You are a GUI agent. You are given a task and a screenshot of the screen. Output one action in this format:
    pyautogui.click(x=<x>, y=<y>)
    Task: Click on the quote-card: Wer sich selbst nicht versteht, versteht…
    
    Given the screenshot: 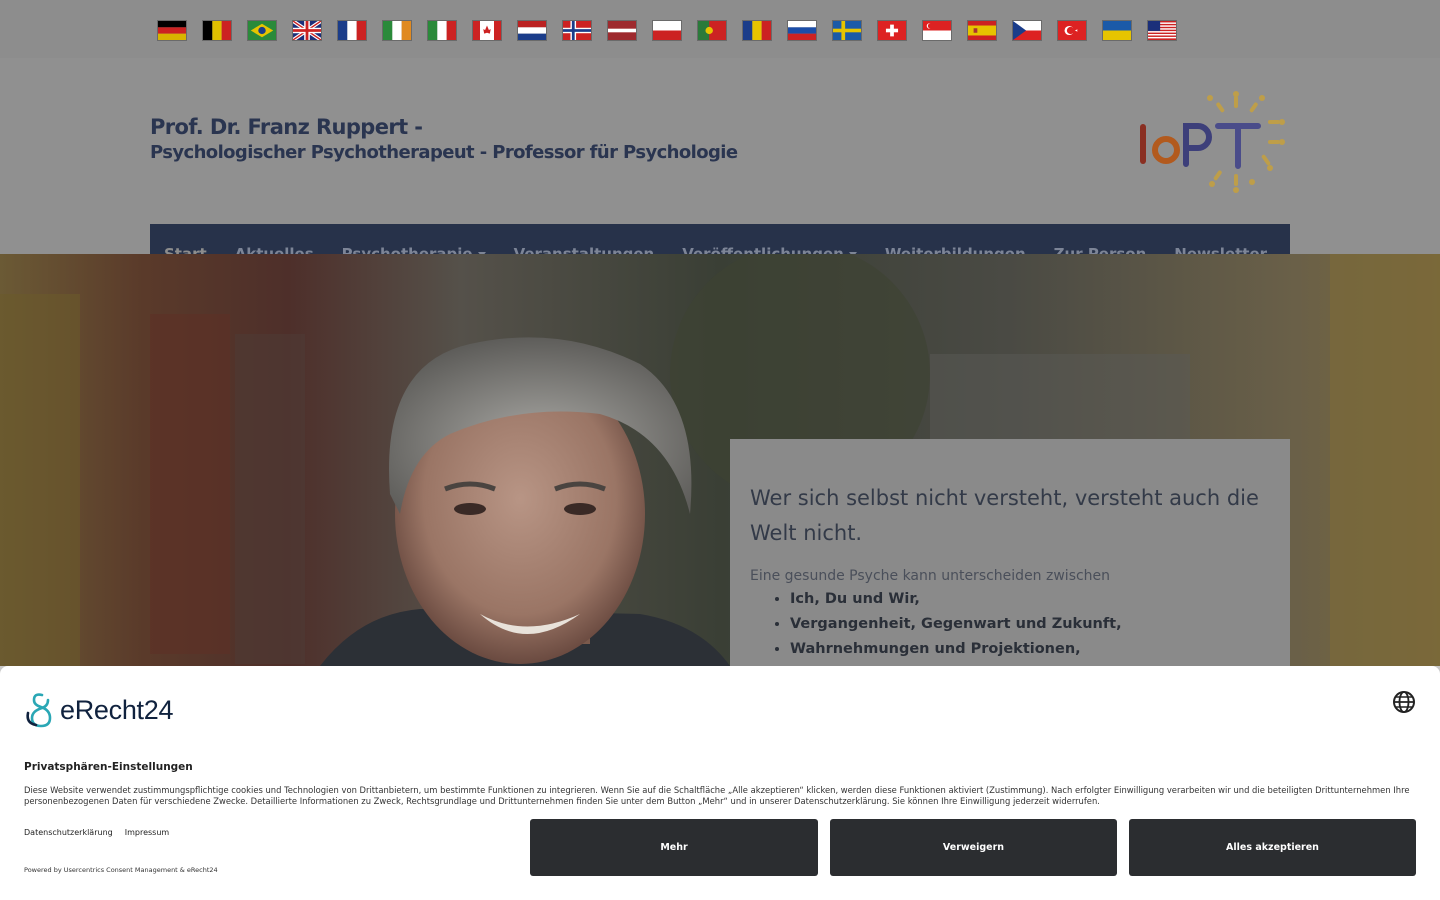 What is the action you would take?
    pyautogui.click(x=1010, y=559)
    